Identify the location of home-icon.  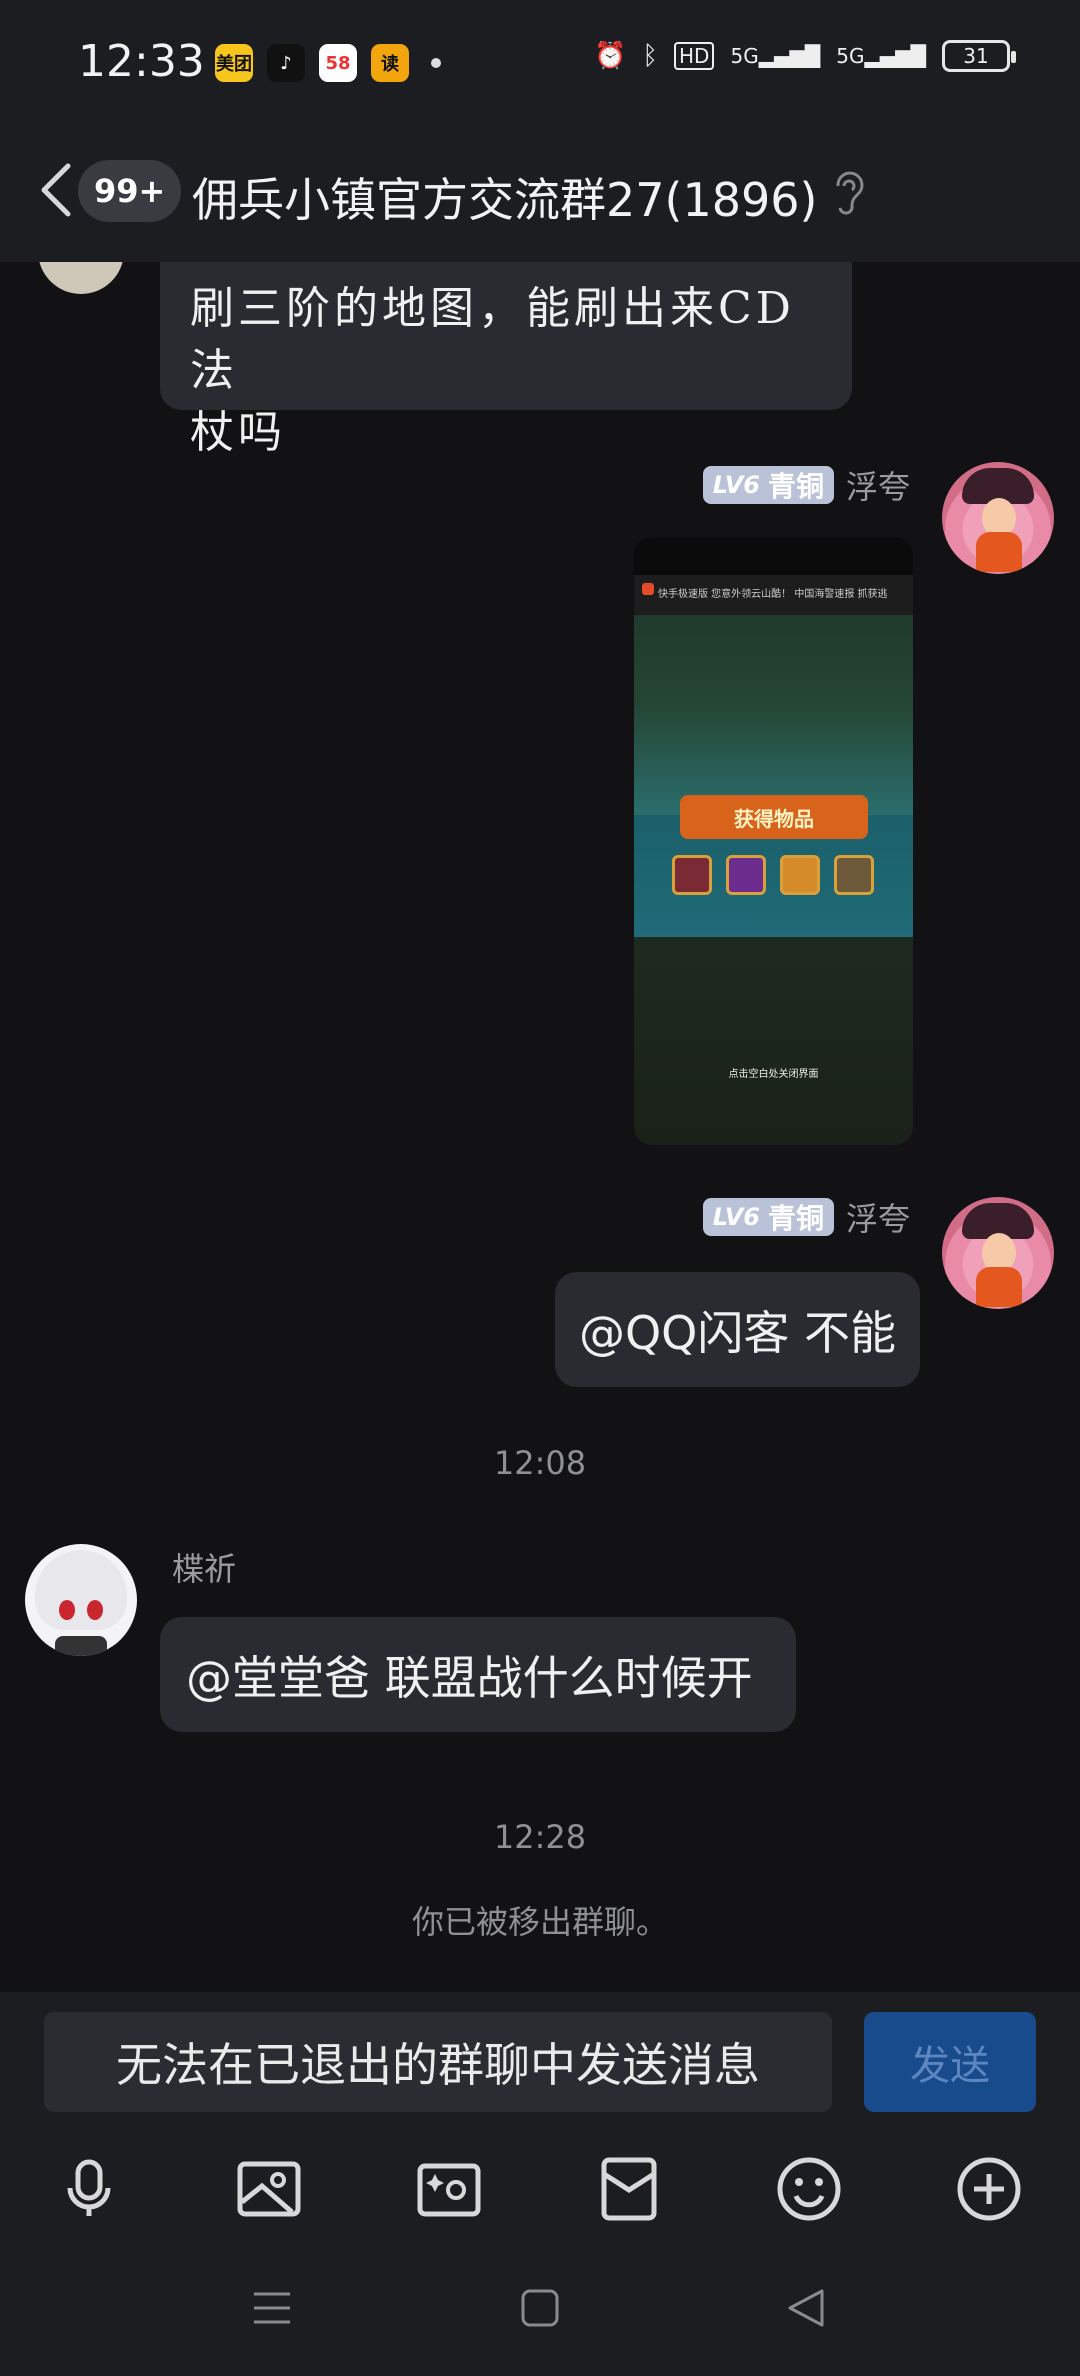
(540, 2310).